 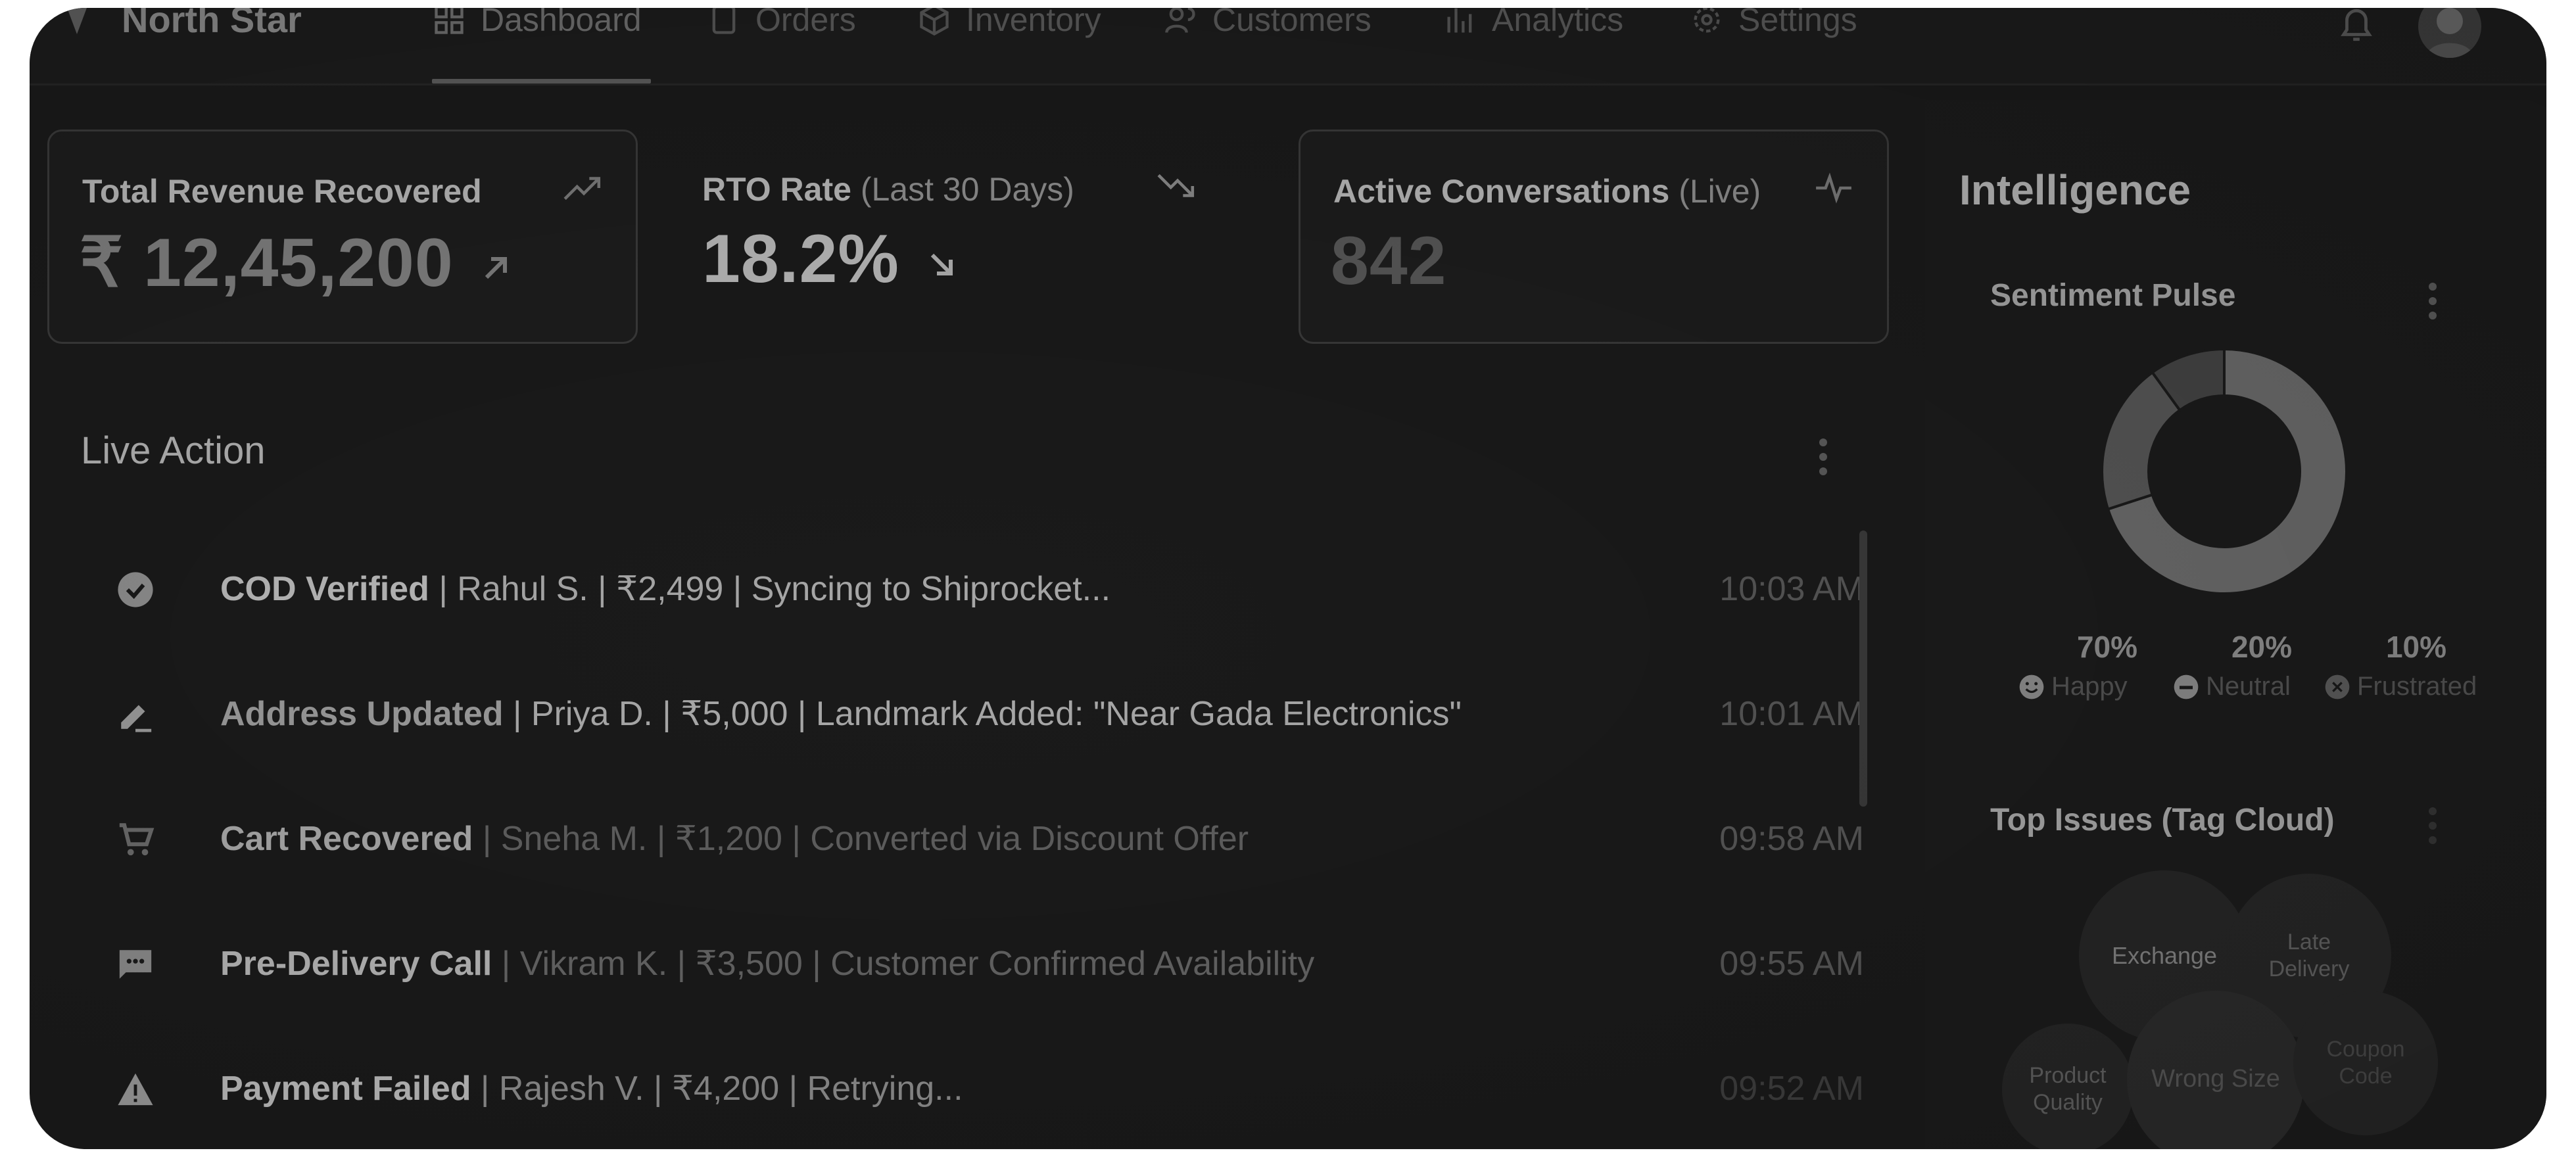 What do you see at coordinates (1834, 188) in the screenshot?
I see `pulse-icon` at bounding box center [1834, 188].